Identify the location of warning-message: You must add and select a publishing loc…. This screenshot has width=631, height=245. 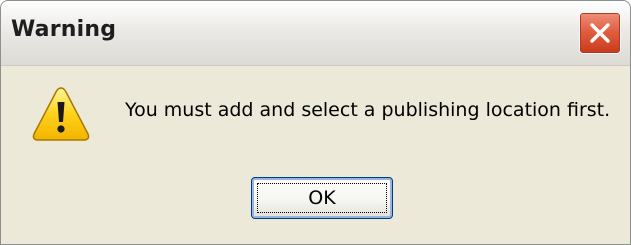
(368, 110).